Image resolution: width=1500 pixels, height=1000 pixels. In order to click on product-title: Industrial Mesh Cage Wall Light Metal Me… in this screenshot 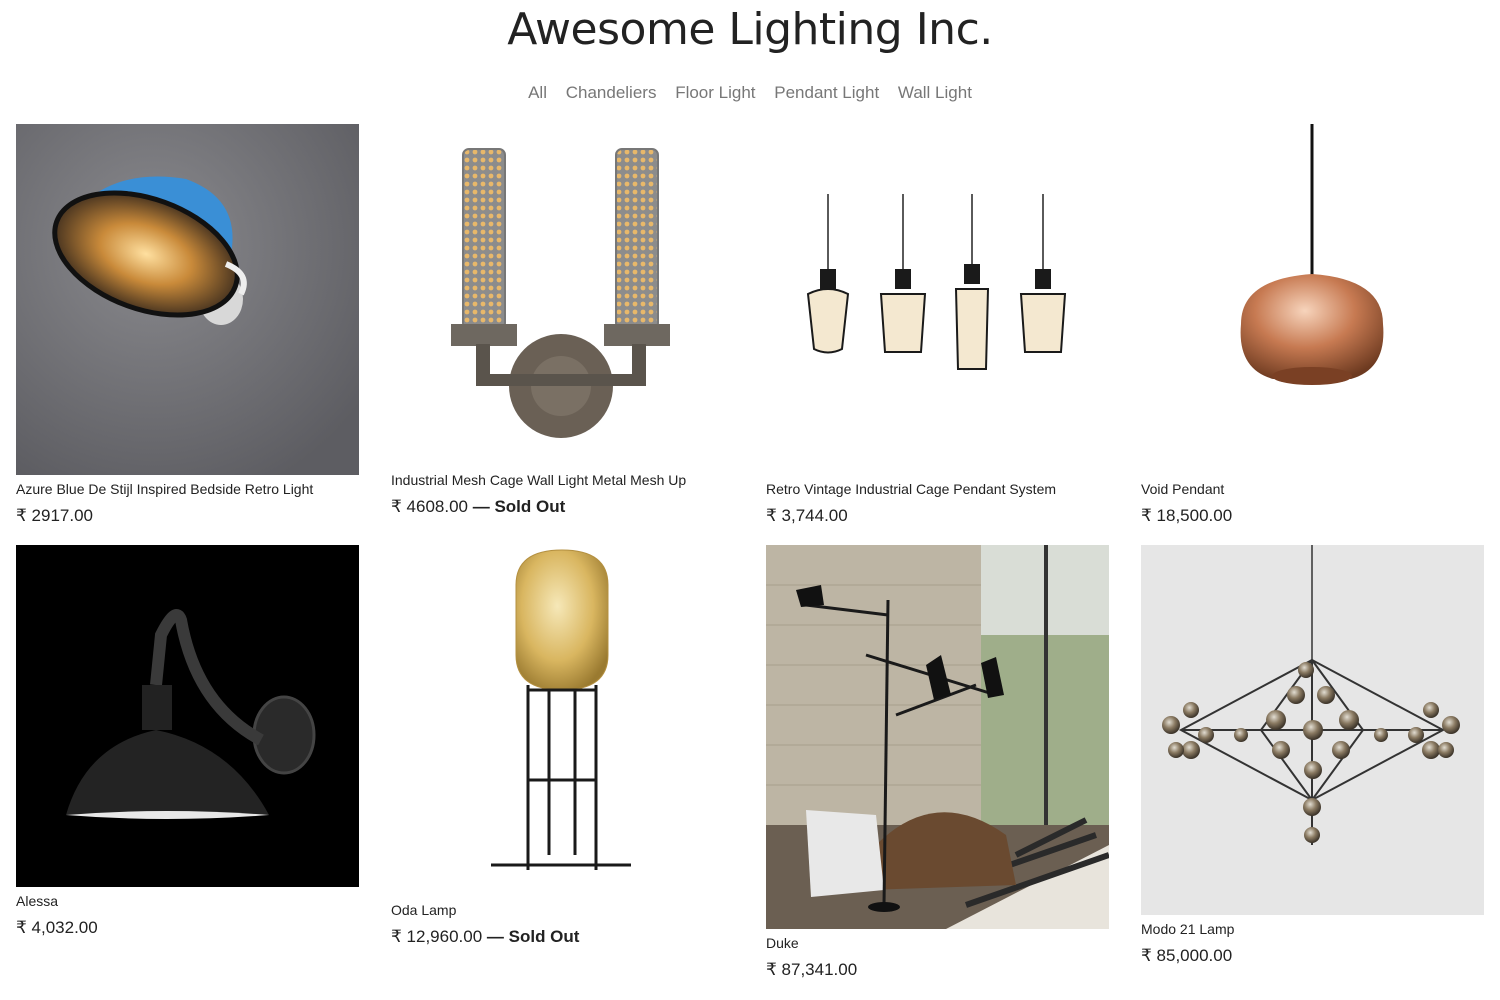, I will do `click(538, 480)`.